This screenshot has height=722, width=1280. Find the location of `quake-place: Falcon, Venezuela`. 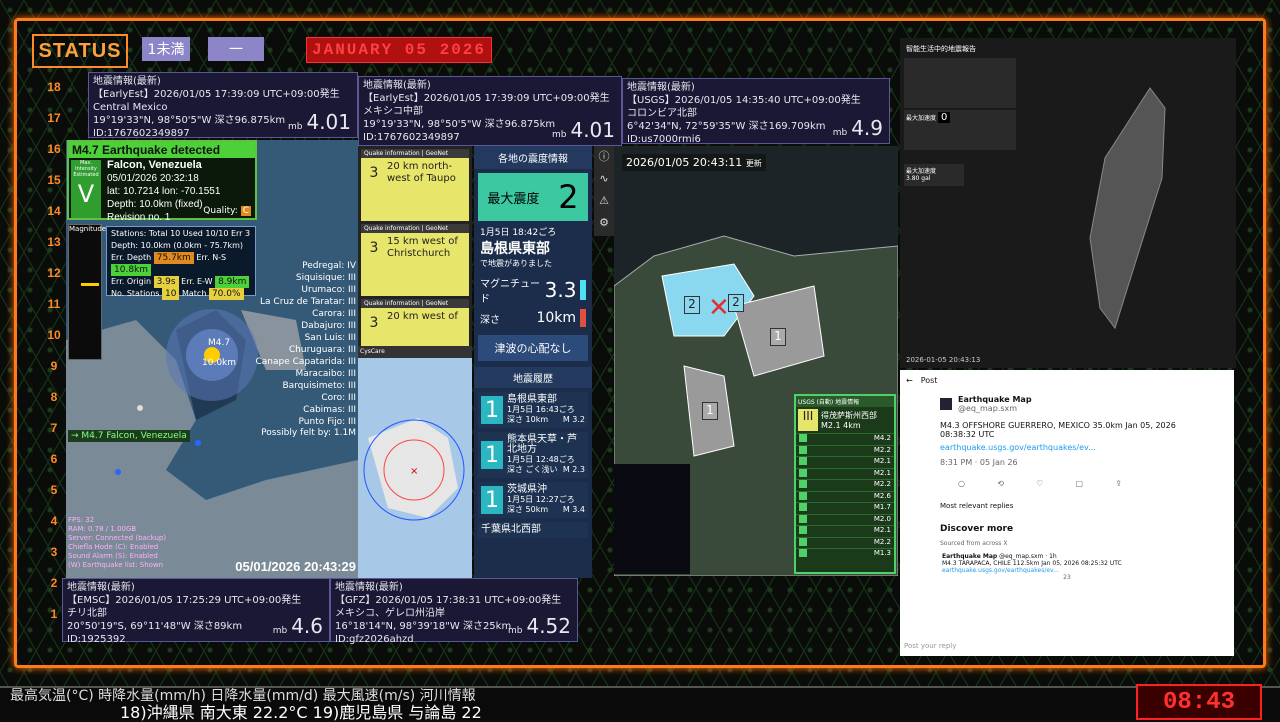

quake-place: Falcon, Venezuela is located at coordinates (154, 165).